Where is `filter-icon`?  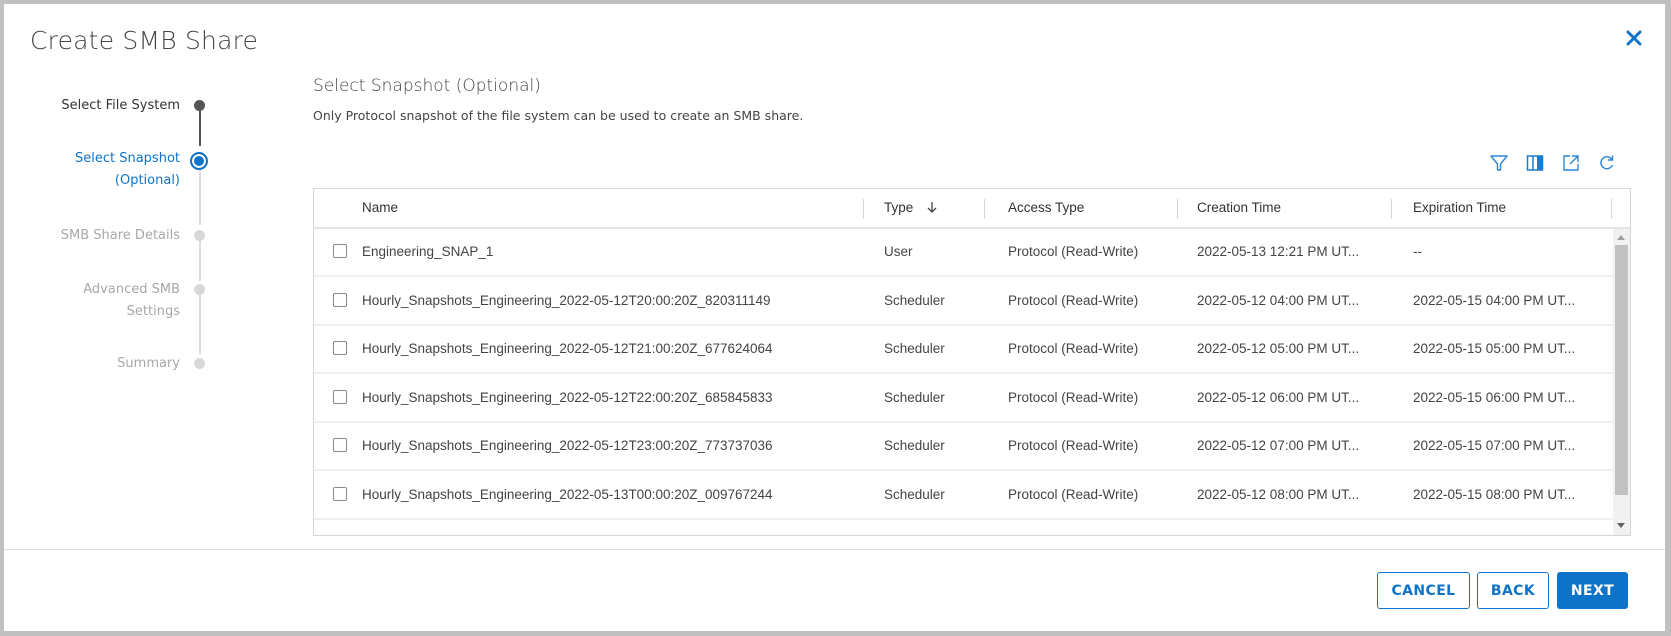
filter-icon is located at coordinates (1499, 163).